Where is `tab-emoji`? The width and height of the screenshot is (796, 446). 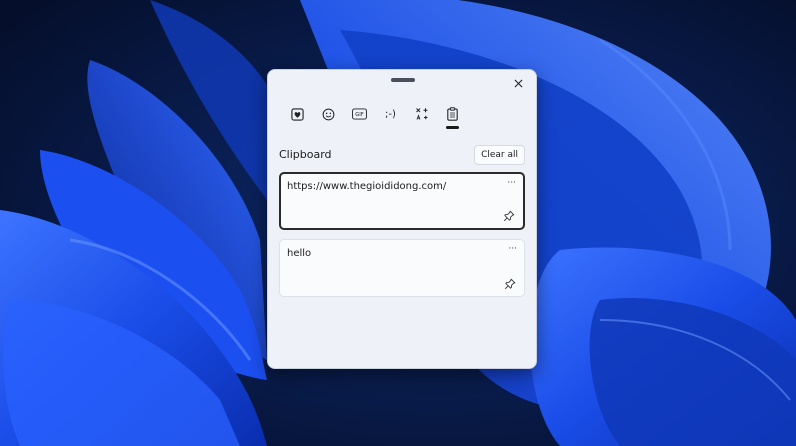 tab-emoji is located at coordinates (328, 114).